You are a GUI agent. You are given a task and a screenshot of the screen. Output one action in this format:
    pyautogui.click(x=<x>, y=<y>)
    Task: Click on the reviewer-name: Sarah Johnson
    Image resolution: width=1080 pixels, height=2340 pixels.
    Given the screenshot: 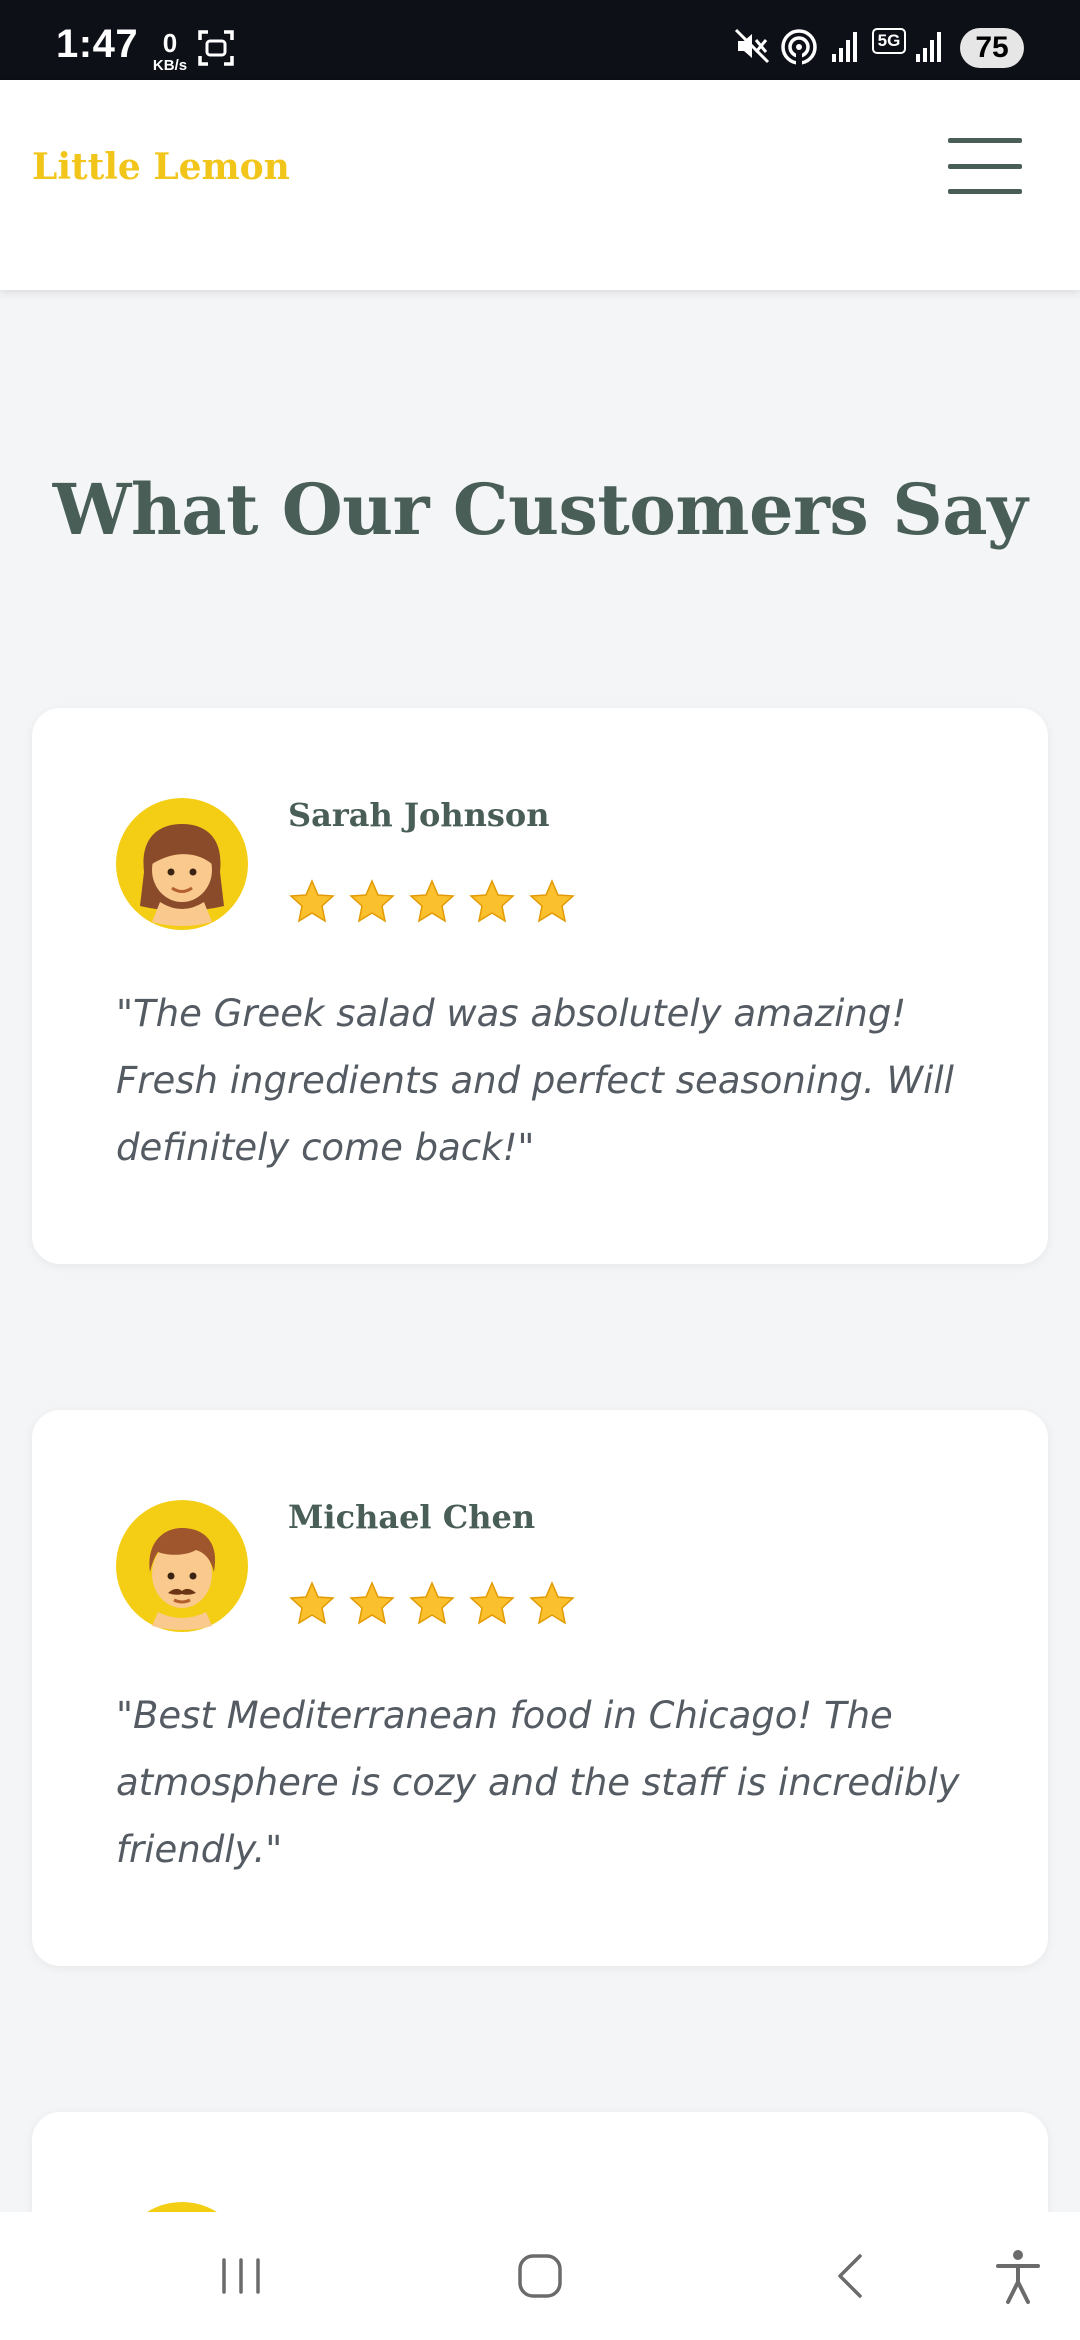 What is the action you would take?
    pyautogui.click(x=419, y=815)
    